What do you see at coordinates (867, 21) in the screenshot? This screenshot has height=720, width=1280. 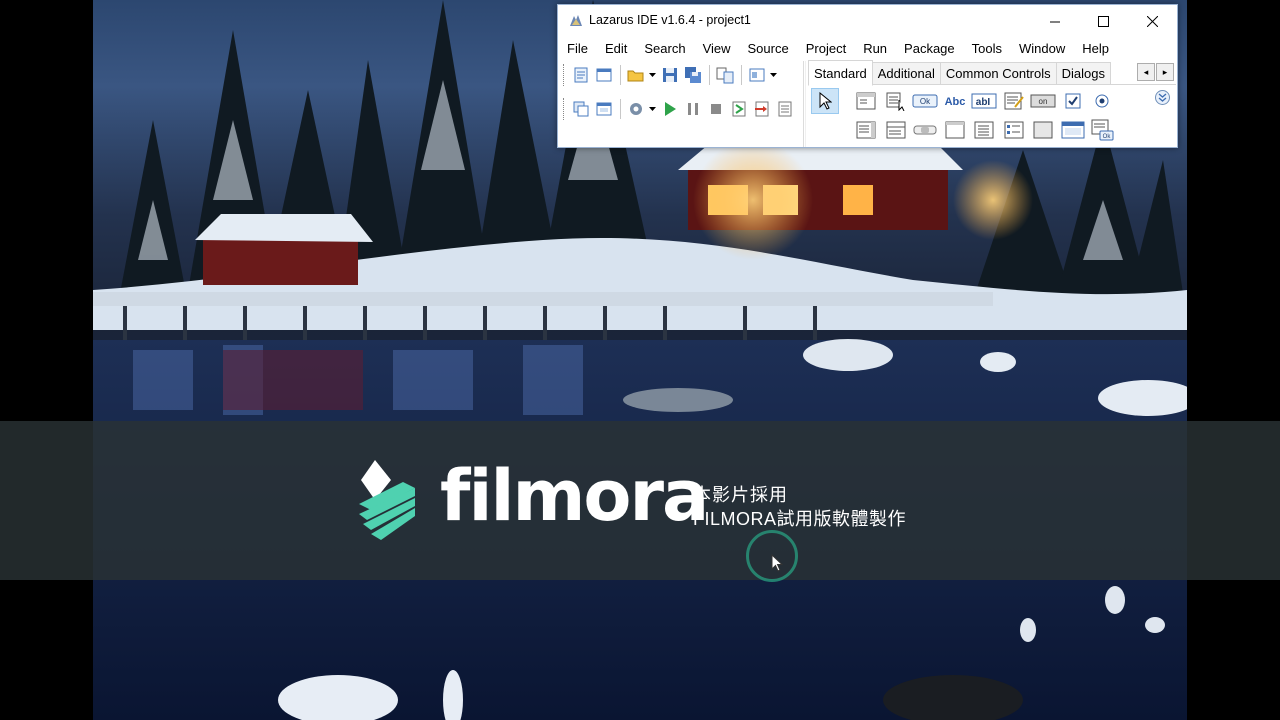 I see `title-bar: Lazarus IDE v1.6.4 - project1` at bounding box center [867, 21].